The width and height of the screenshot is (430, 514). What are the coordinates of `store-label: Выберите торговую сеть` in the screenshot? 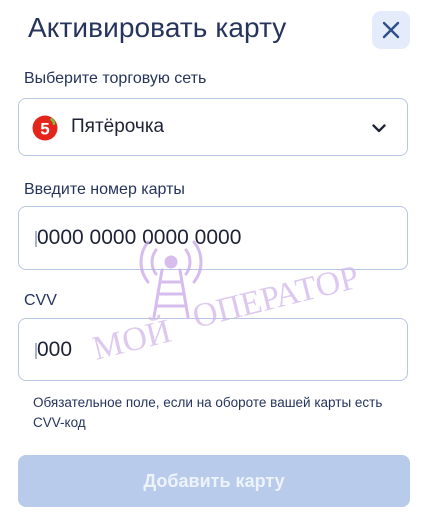 It's located at (115, 78).